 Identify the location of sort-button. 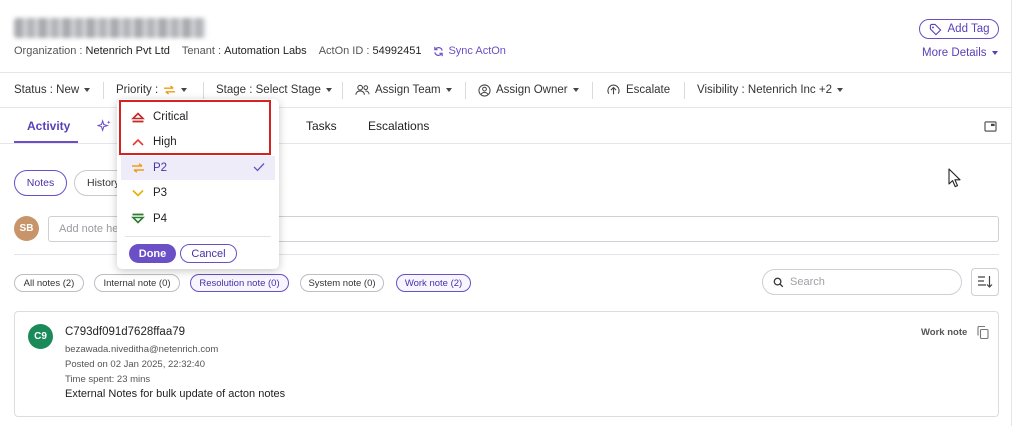
(985, 282).